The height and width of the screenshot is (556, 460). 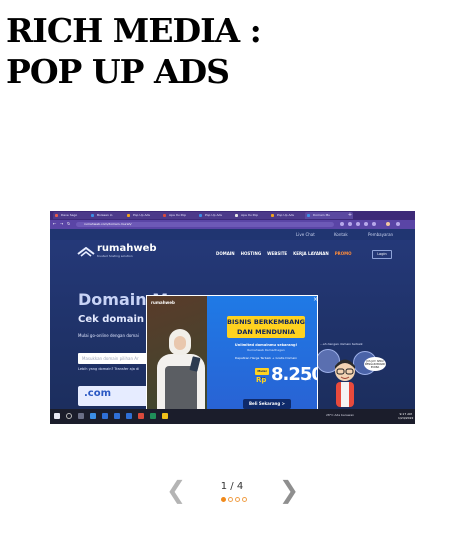 I want to click on login-button: Login, so click(x=382, y=254).